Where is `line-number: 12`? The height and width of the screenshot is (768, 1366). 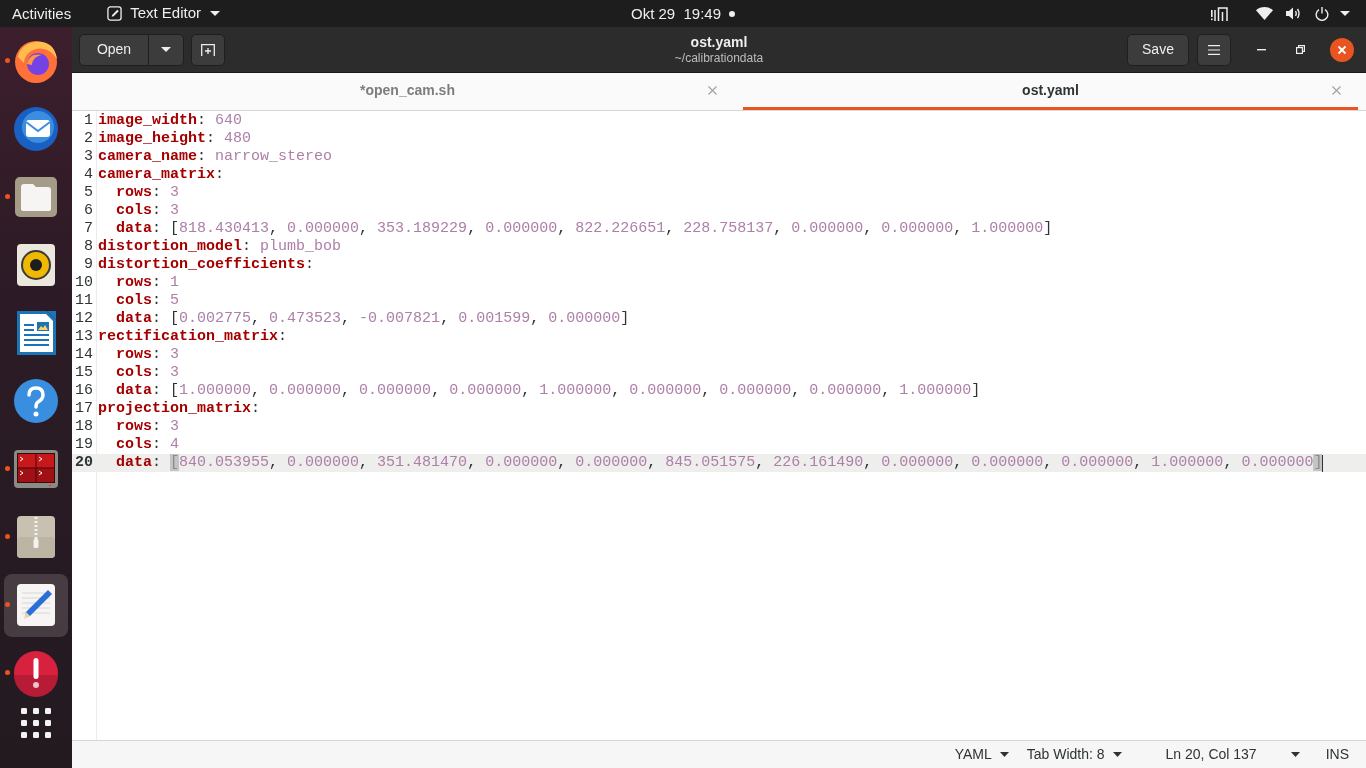 line-number: 12 is located at coordinates (83, 319).